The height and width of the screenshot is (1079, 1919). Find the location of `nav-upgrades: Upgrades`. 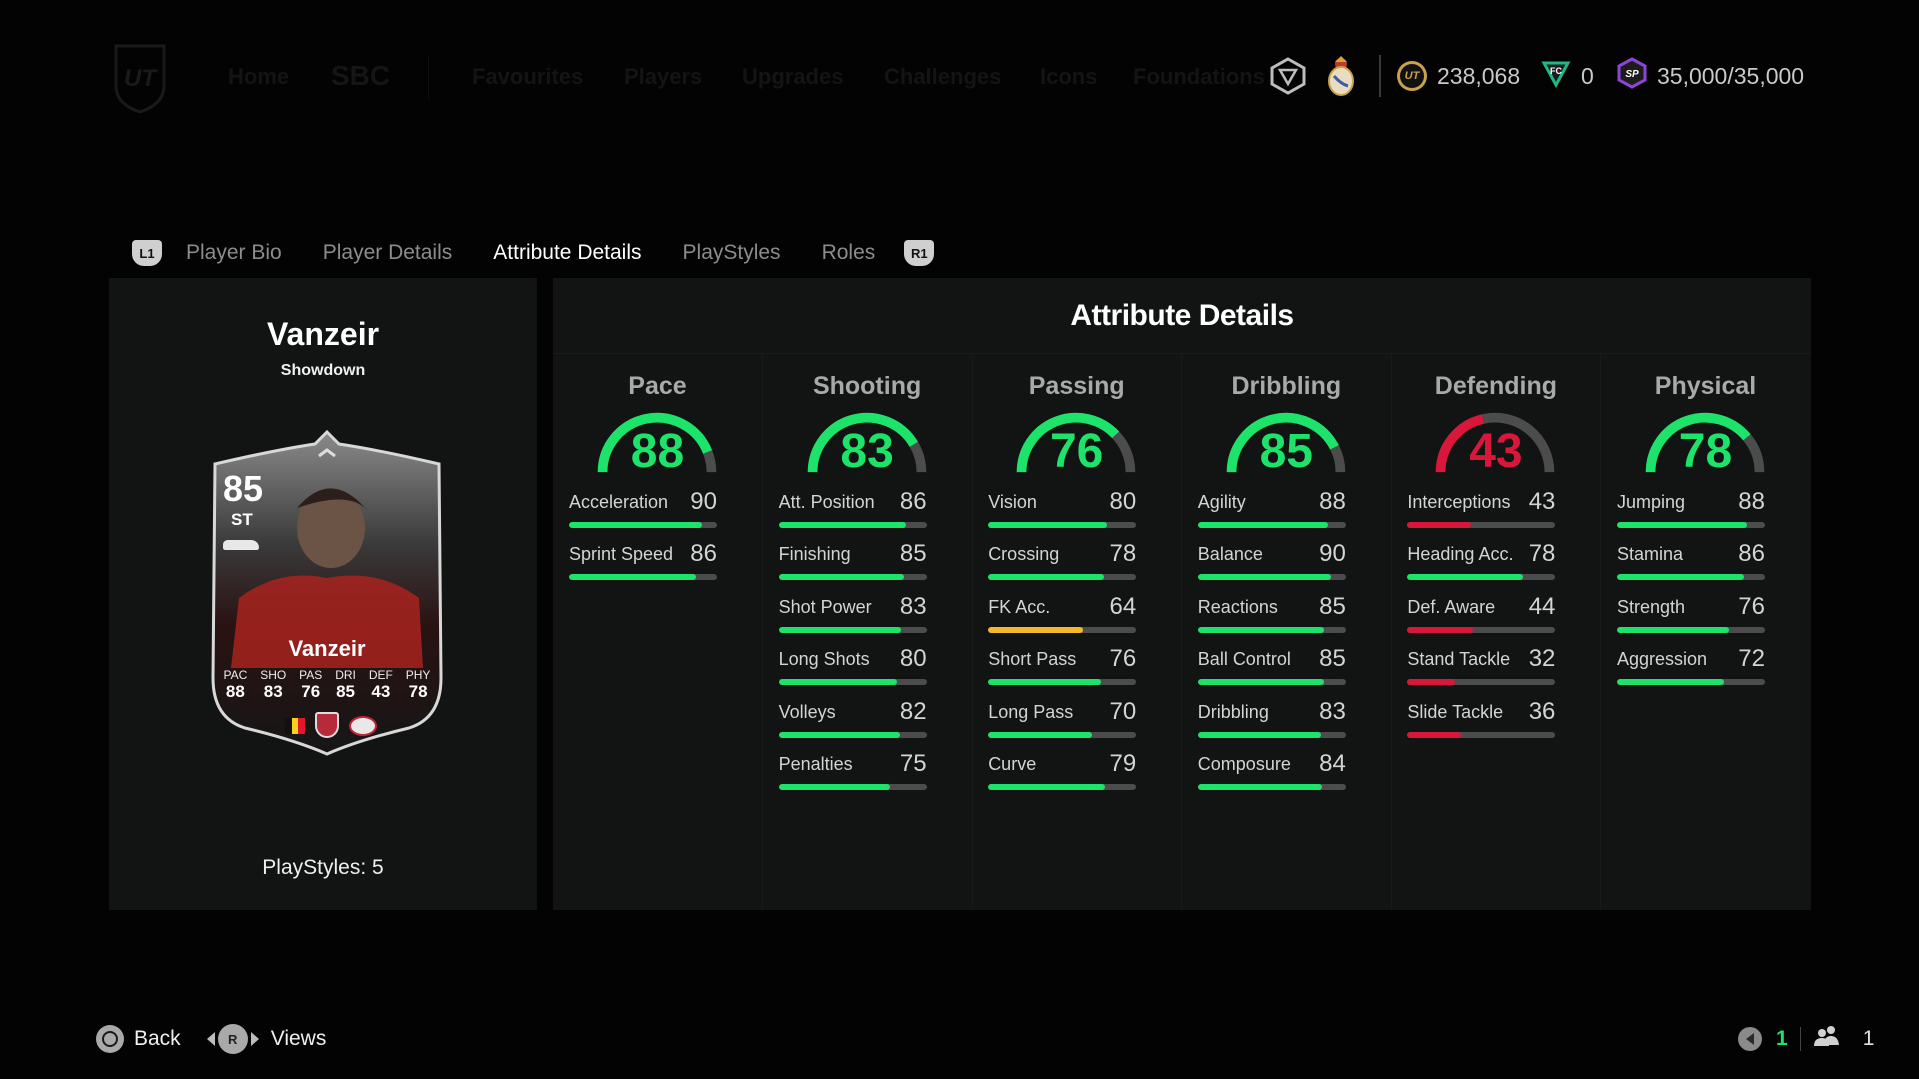

nav-upgrades: Upgrades is located at coordinates (792, 77).